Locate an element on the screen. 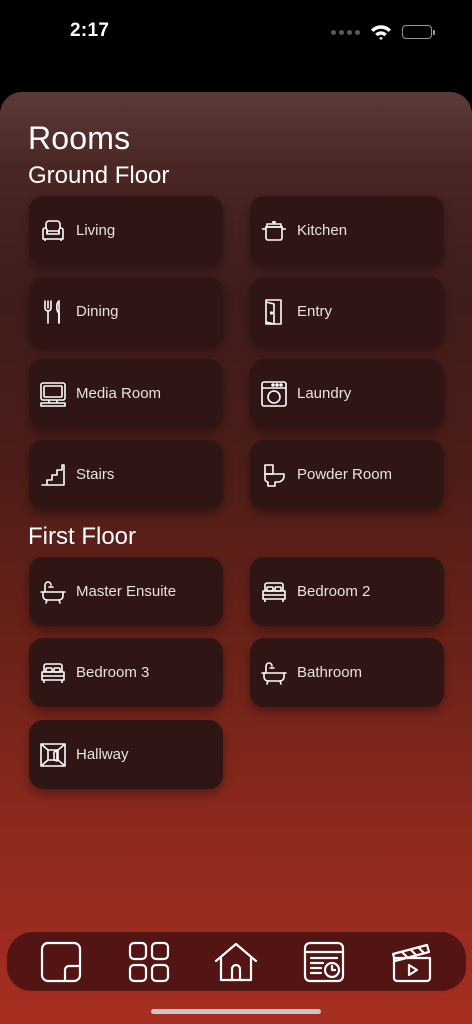  schedule-icon is located at coordinates (324, 961).